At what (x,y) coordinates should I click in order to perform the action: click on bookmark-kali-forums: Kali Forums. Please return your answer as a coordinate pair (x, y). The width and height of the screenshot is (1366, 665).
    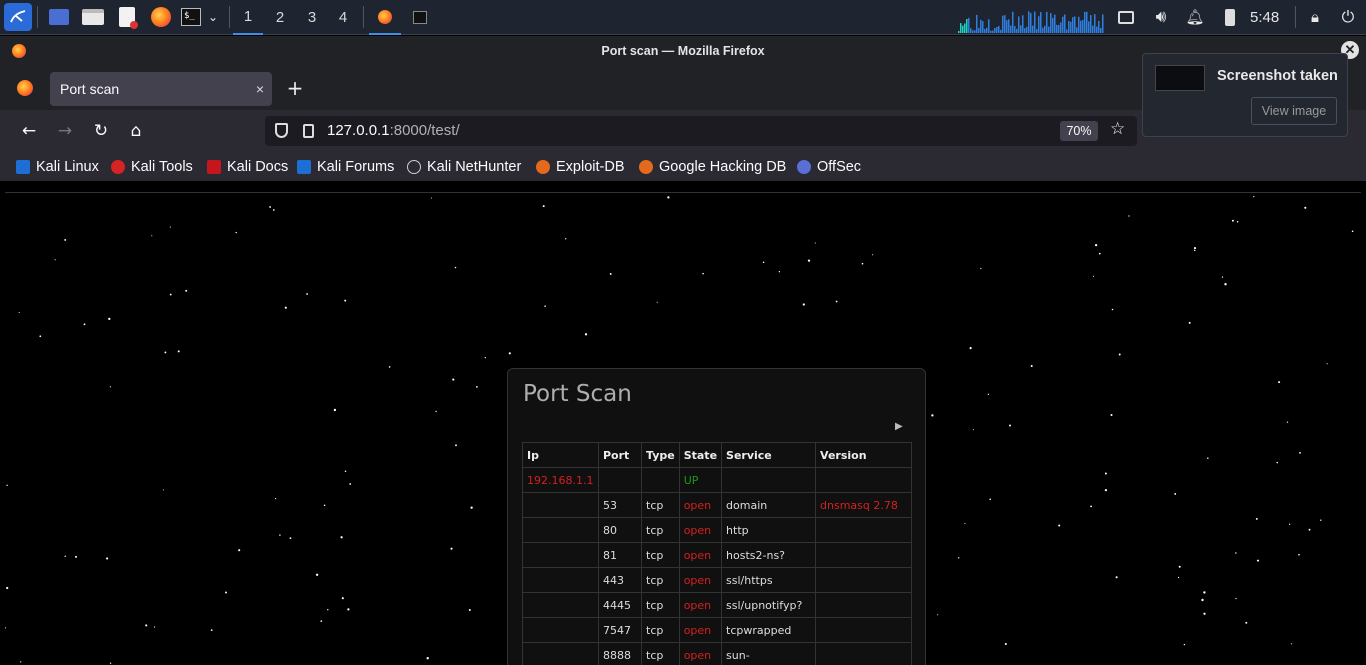
    Looking at the image, I should click on (345, 166).